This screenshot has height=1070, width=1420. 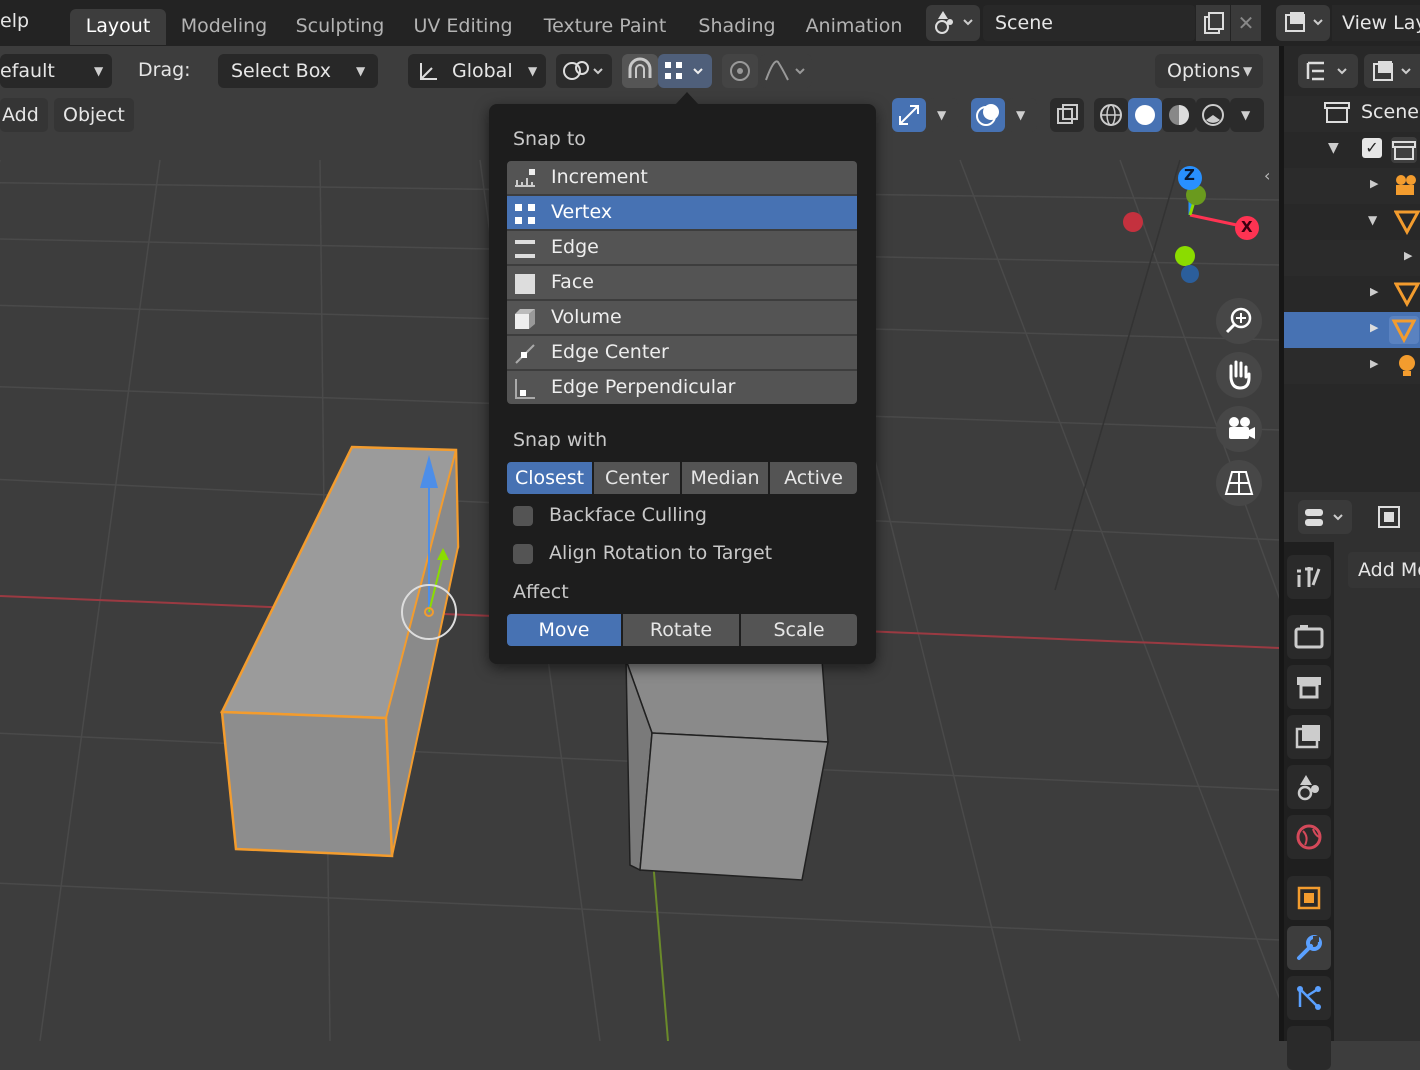 I want to click on affect-move: Move, so click(x=564, y=630).